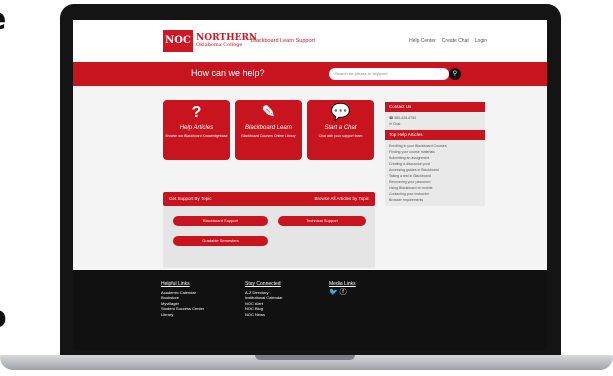 The width and height of the screenshot is (613, 376). I want to click on pencil-icon: ✎, so click(268, 112).